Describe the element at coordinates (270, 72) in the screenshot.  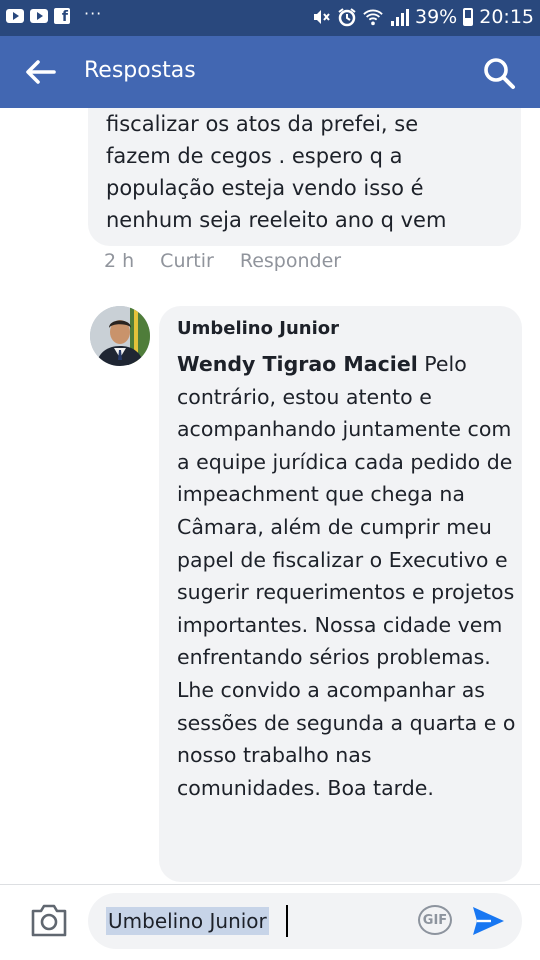
I see `app-bar: Respostas` at that location.